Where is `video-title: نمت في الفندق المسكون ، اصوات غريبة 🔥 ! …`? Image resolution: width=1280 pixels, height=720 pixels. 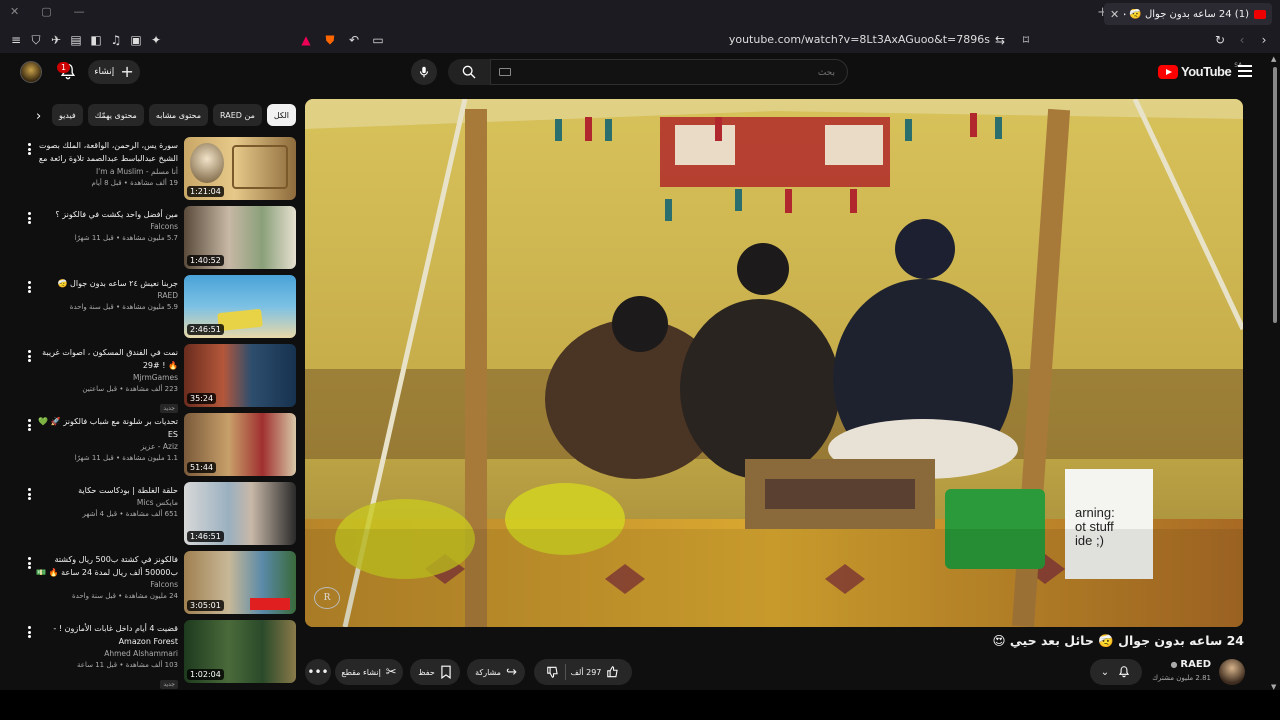
video-title: نمت في الفندق المسكون ، اصوات غريبة 🔥 ! … is located at coordinates (105, 359).